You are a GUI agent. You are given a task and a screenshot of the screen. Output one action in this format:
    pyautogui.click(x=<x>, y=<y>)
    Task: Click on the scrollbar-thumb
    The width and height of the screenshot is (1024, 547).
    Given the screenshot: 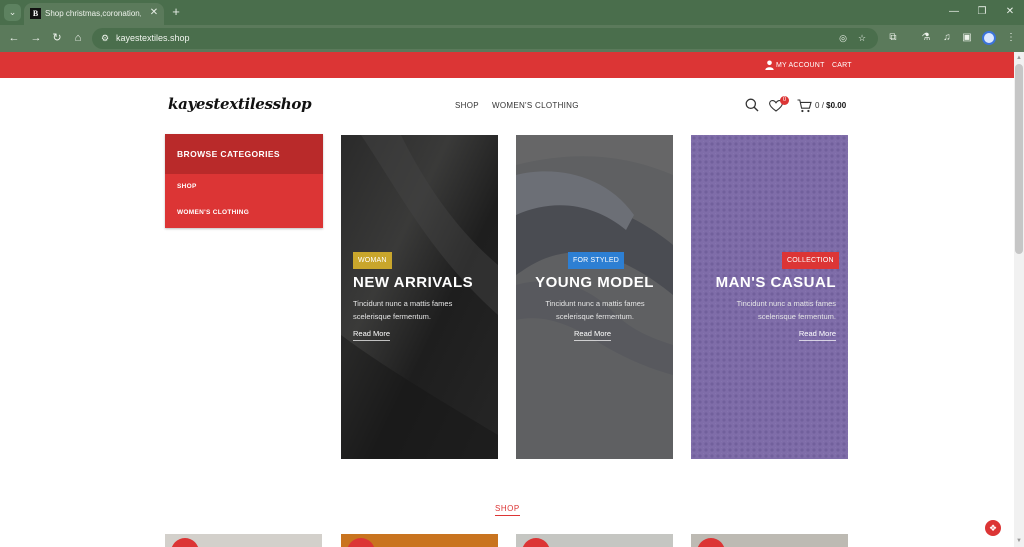 What is the action you would take?
    pyautogui.click(x=1019, y=159)
    